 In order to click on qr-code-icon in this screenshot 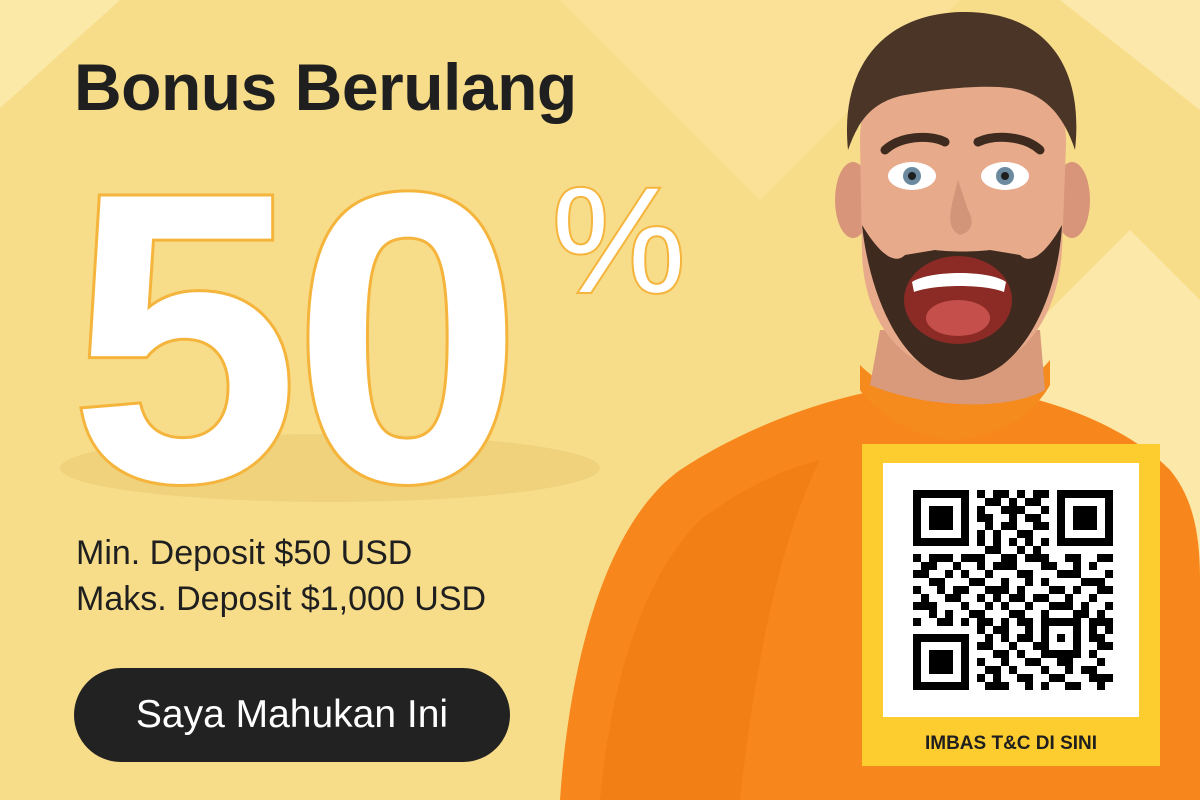, I will do `click(1013, 590)`.